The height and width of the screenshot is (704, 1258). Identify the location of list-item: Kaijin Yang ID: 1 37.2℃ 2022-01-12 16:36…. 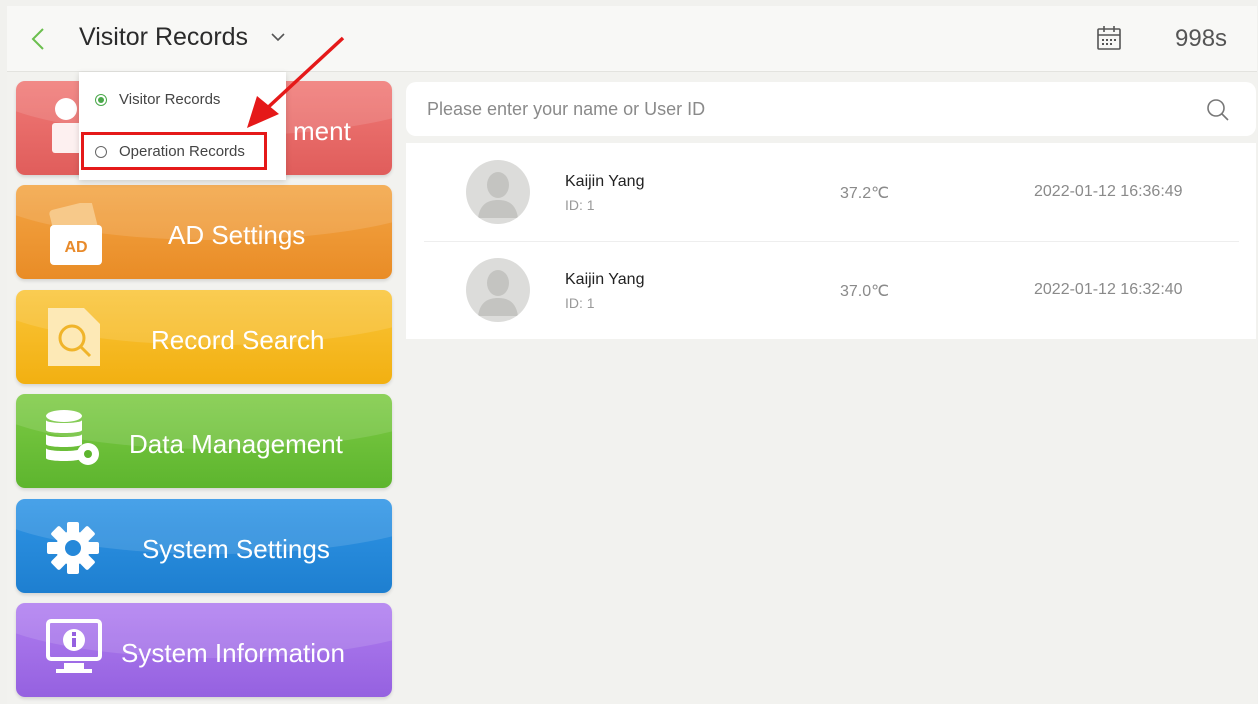
(831, 192).